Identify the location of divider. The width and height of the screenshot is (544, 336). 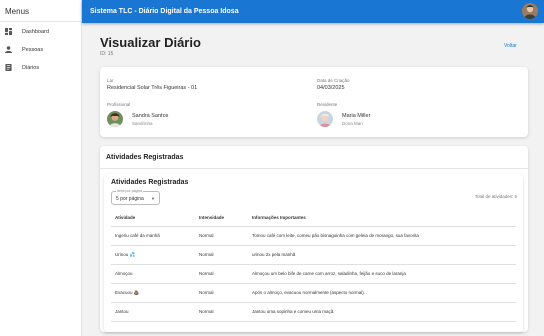
(314, 168).